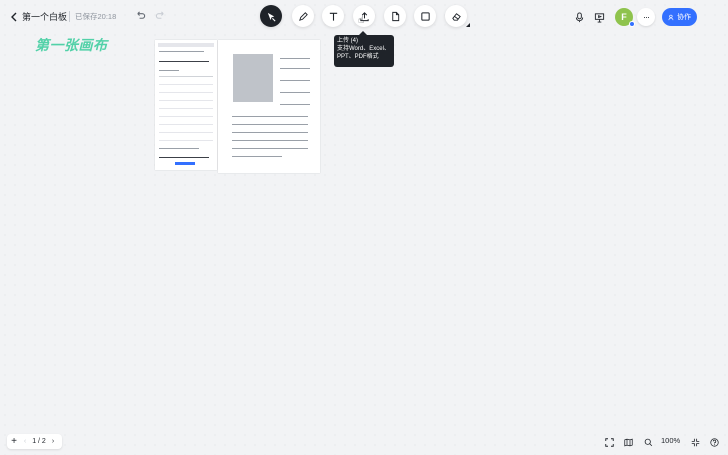 This screenshot has width=728, height=455. I want to click on tooltip-line: 支持Word、Excel、, so click(363, 49).